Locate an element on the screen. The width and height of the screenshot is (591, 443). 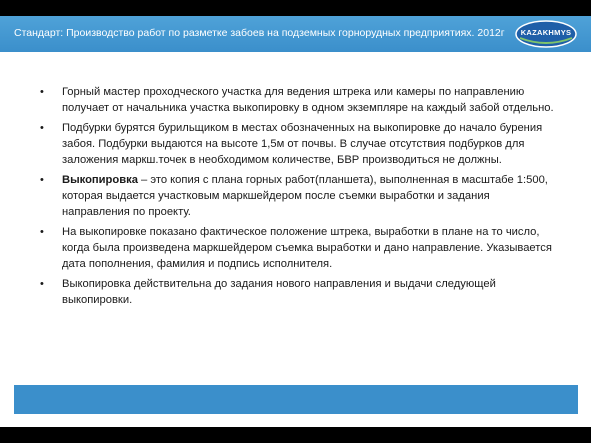
kazakhmys-logo: KAZAKHMYS is located at coordinates (546, 34).